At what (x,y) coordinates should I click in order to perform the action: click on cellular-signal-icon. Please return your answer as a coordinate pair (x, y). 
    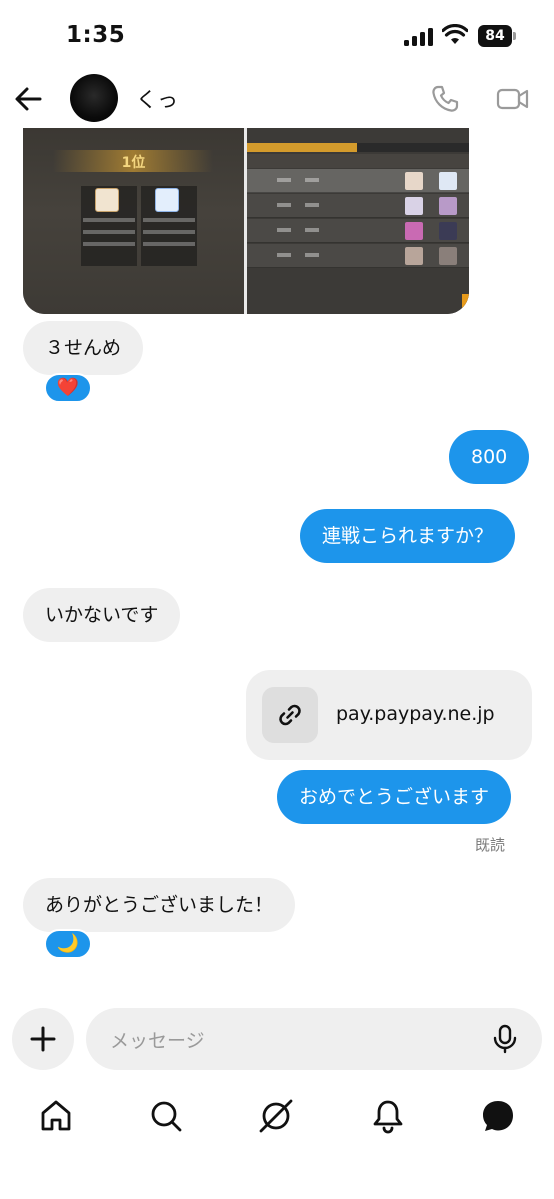
    Looking at the image, I should click on (419, 37).